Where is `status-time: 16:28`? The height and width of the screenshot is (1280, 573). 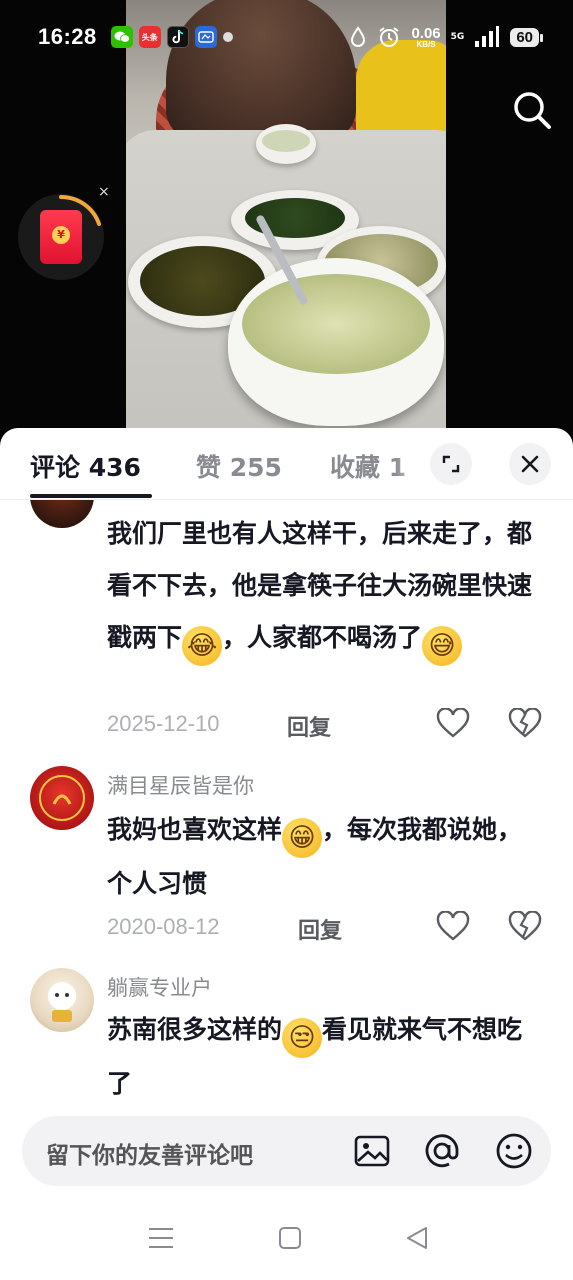
status-time: 16:28 is located at coordinates (67, 36).